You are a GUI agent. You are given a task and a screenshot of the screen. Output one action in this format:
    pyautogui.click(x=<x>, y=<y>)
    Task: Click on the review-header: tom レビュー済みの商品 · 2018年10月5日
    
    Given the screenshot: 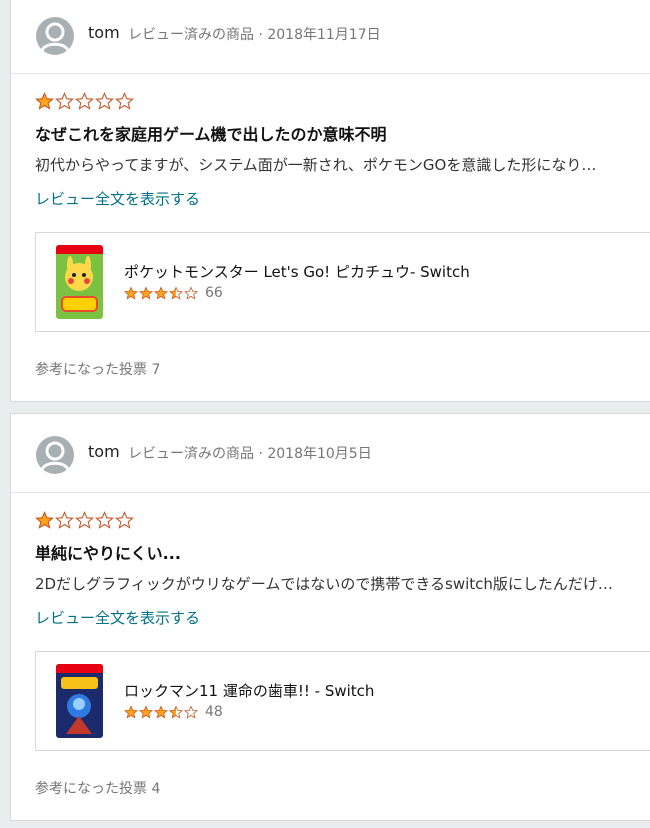 What is the action you would take?
    pyautogui.click(x=330, y=453)
    